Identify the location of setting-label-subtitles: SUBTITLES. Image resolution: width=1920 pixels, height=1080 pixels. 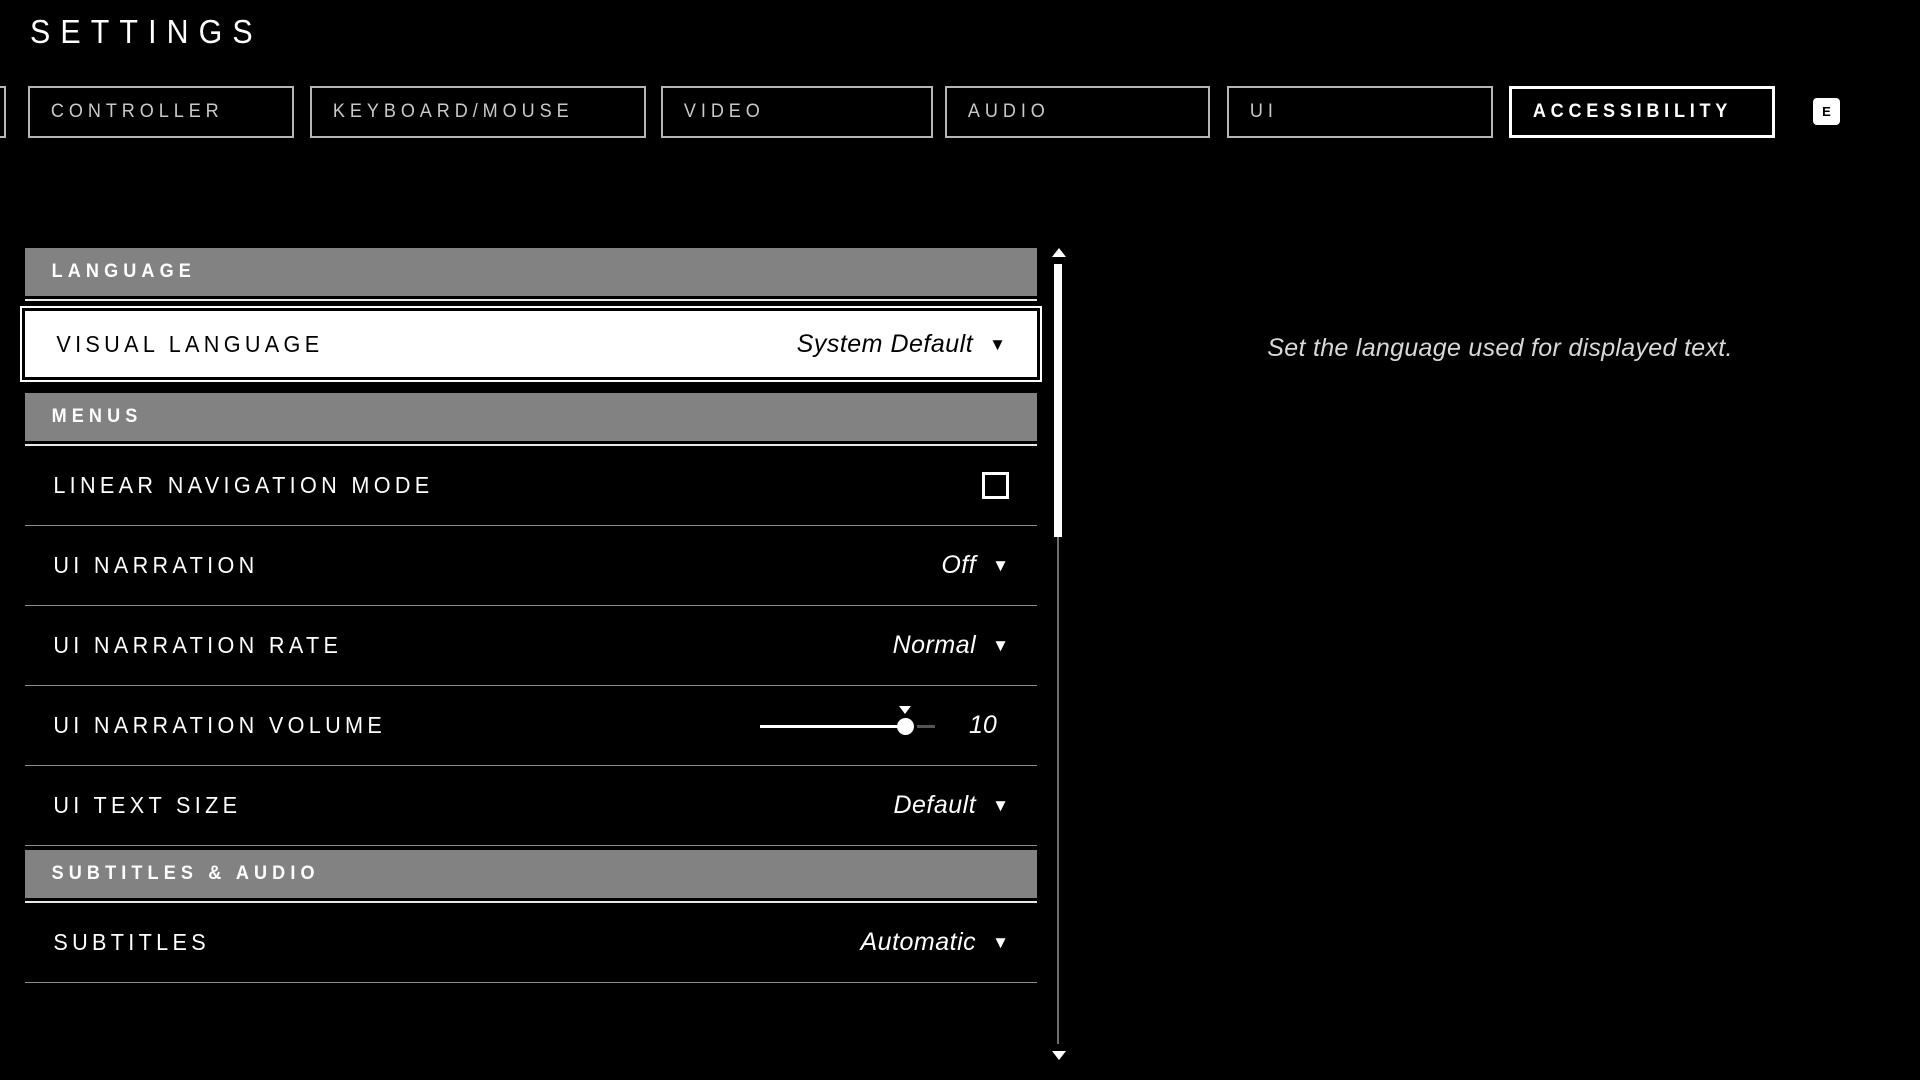
(131, 942).